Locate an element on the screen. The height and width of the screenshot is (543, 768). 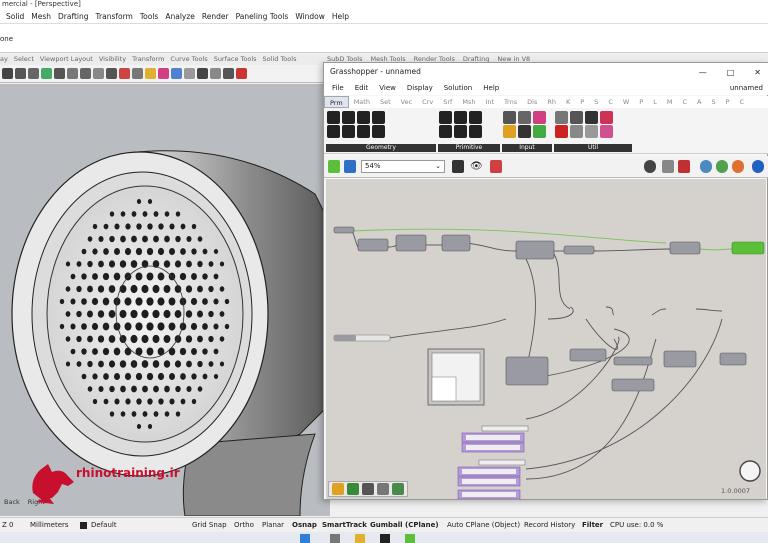
tab-layout: ay is located at coordinates (4, 60).